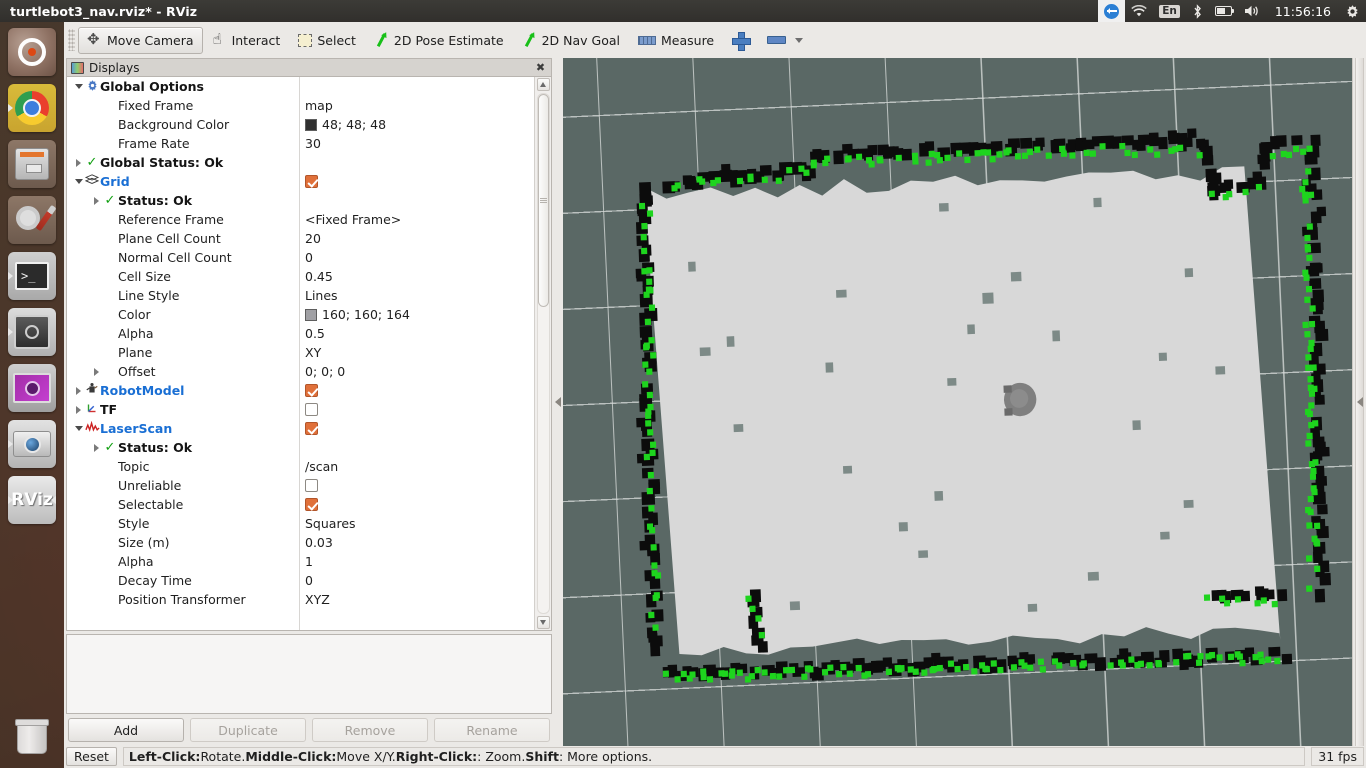  I want to click on display-row-value-cell: 1, so click(306, 561).